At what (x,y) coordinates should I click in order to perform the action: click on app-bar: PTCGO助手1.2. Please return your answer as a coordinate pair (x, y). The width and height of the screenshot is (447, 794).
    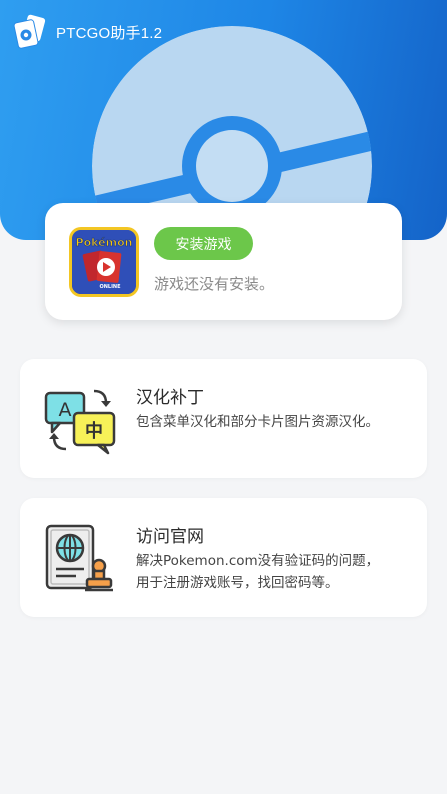
    Looking at the image, I should click on (87, 32).